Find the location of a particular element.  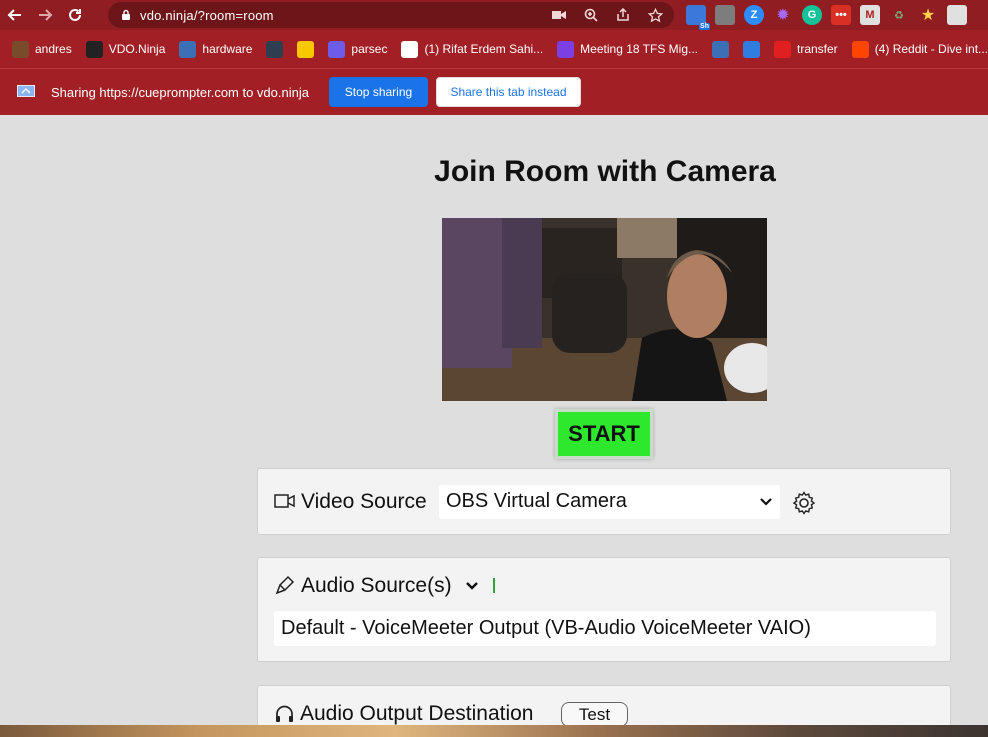

extension-m-icon: M is located at coordinates (870, 15).